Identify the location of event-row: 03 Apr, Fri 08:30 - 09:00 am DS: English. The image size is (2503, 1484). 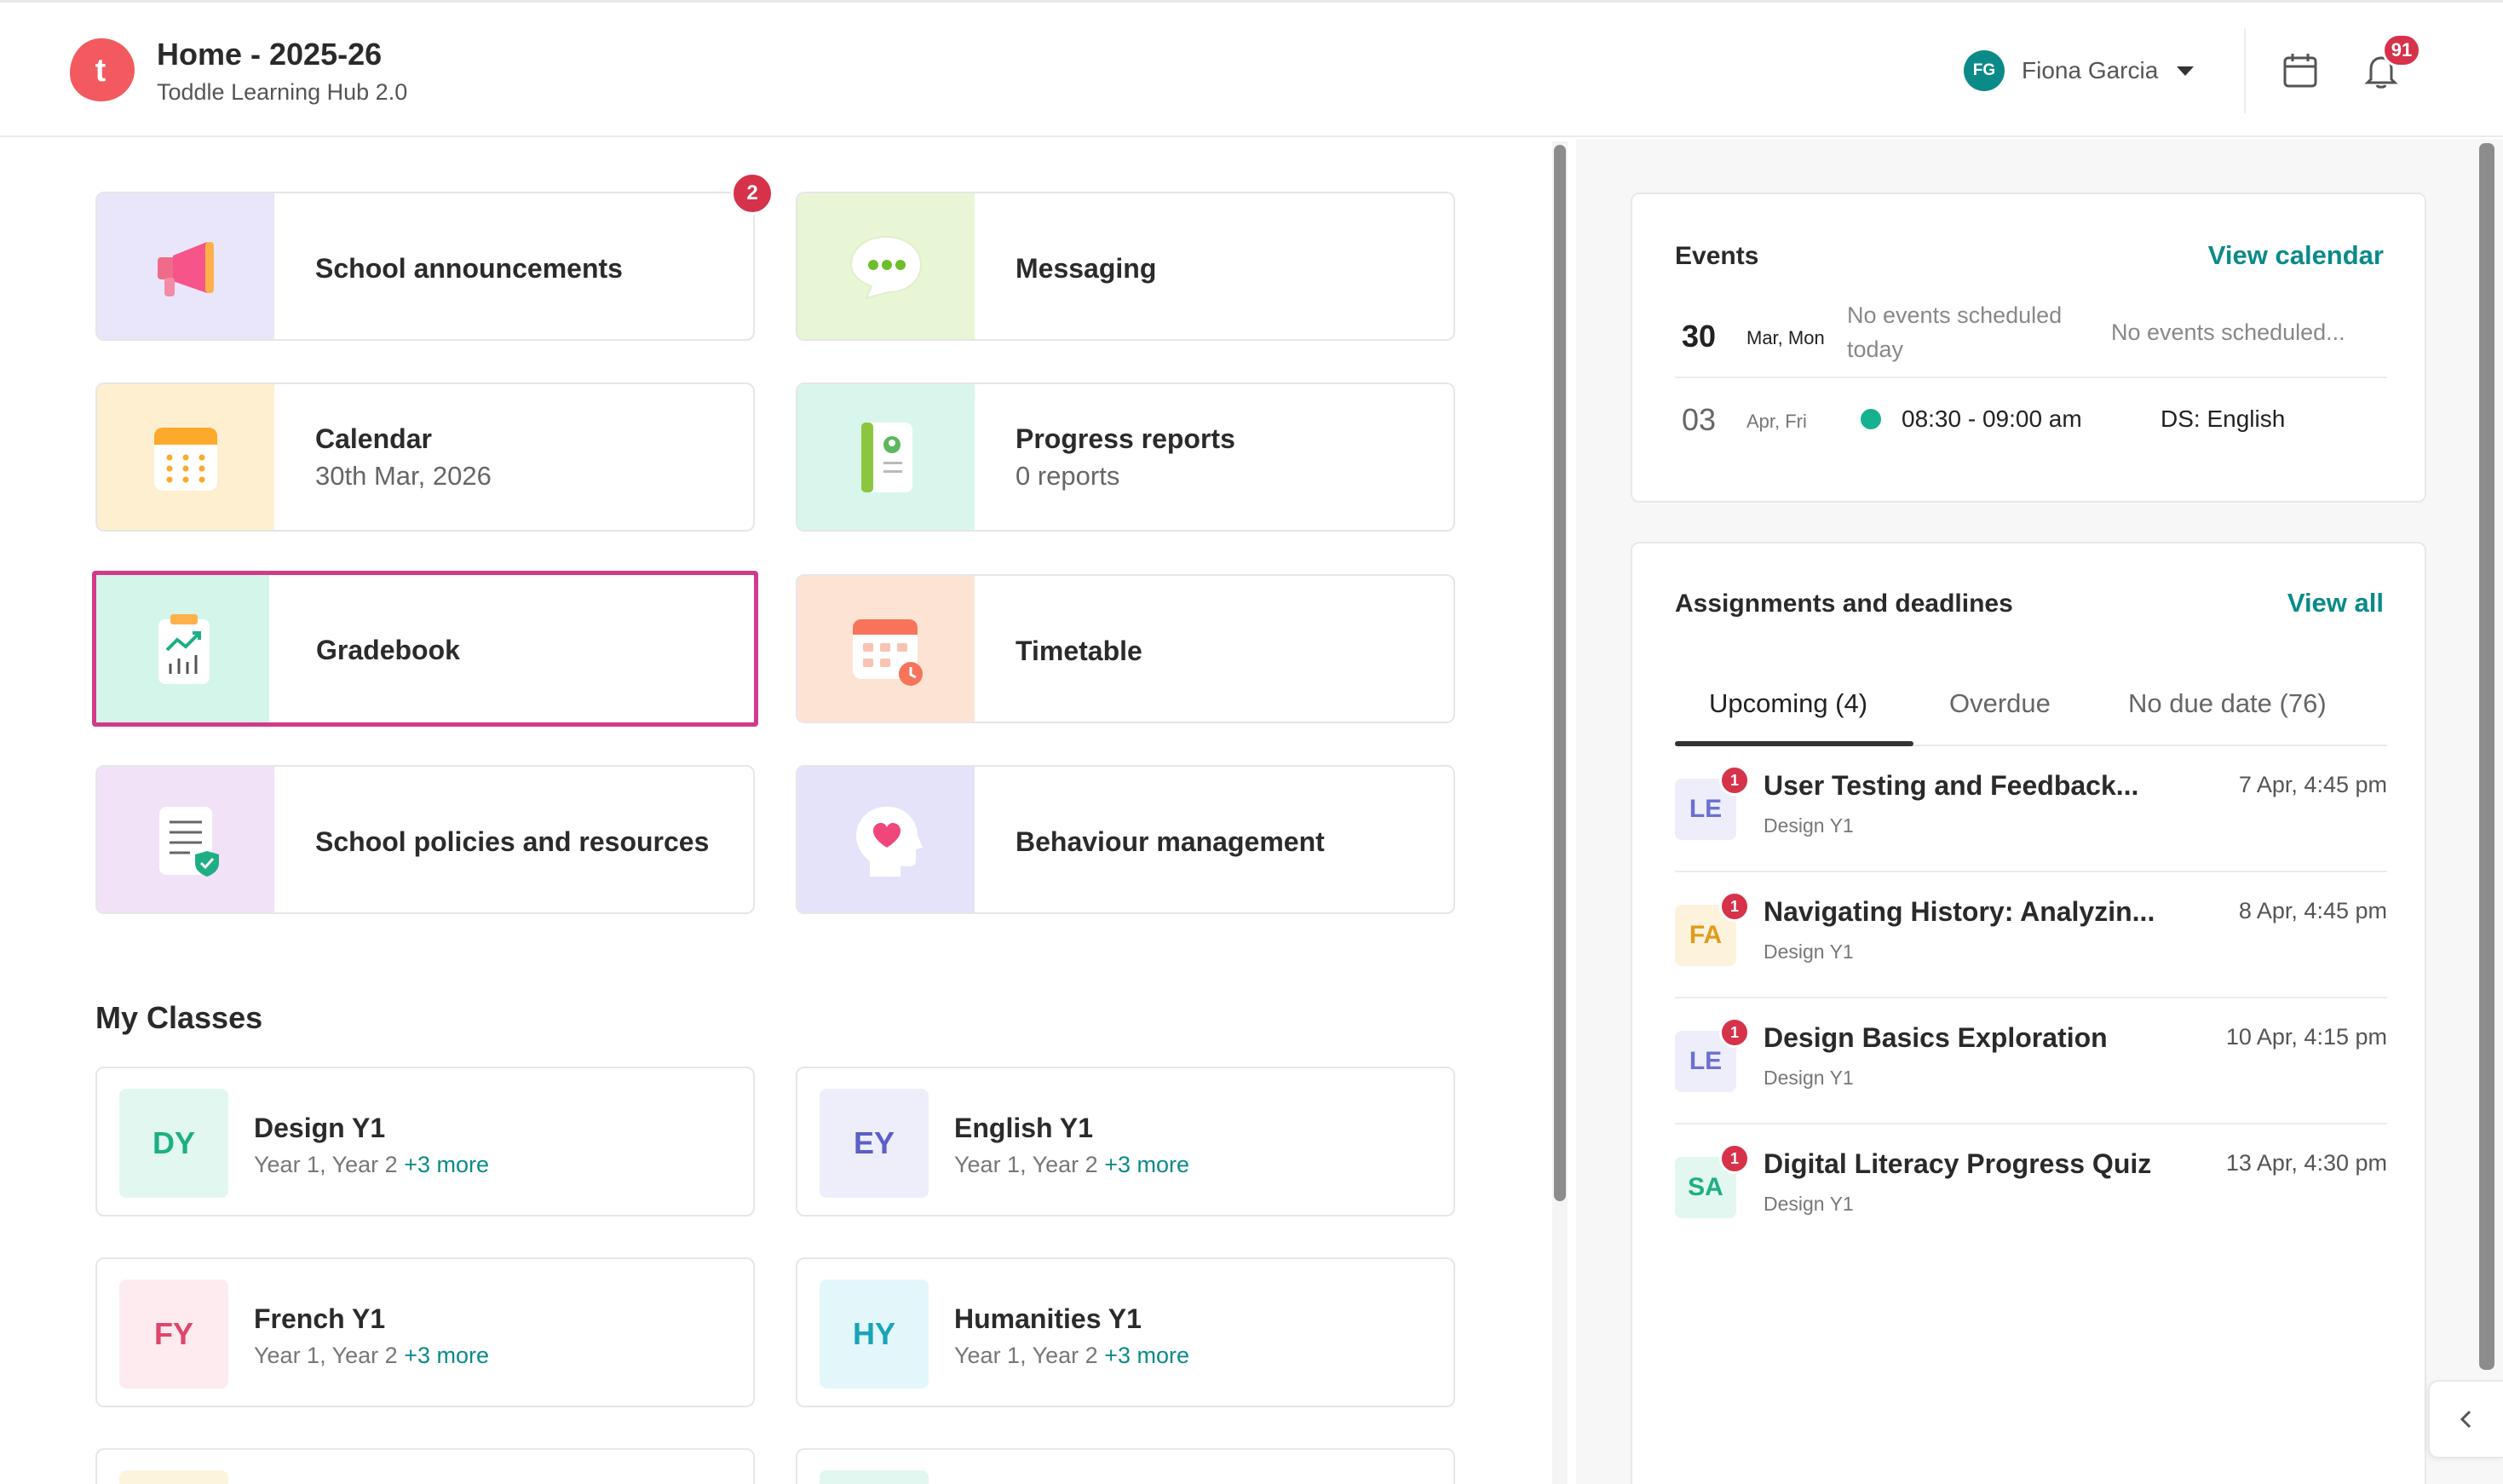
(2031, 422).